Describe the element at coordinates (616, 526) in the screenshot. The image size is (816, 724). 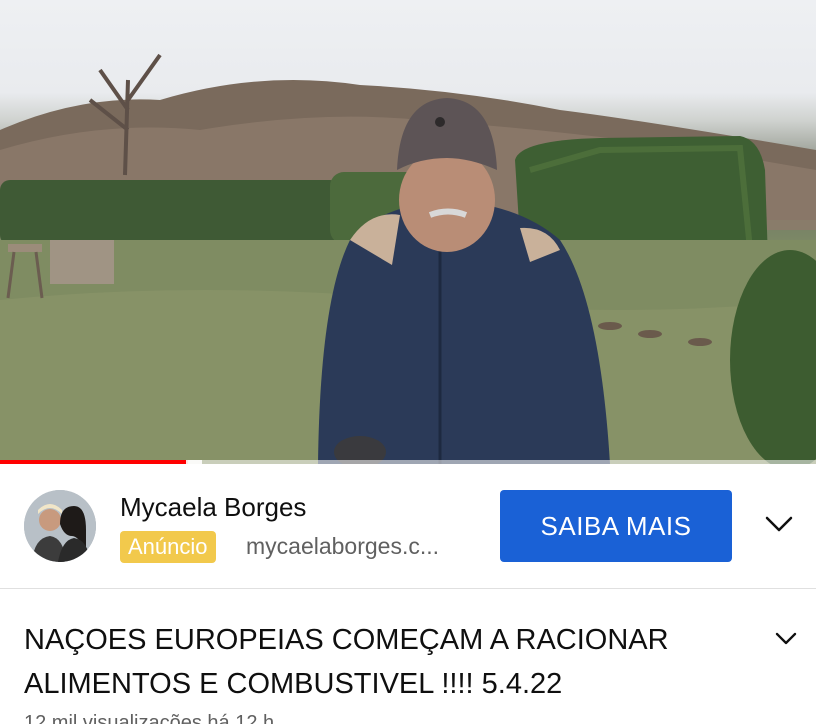
I see `cta-button: SAIBA MAIS` at that location.